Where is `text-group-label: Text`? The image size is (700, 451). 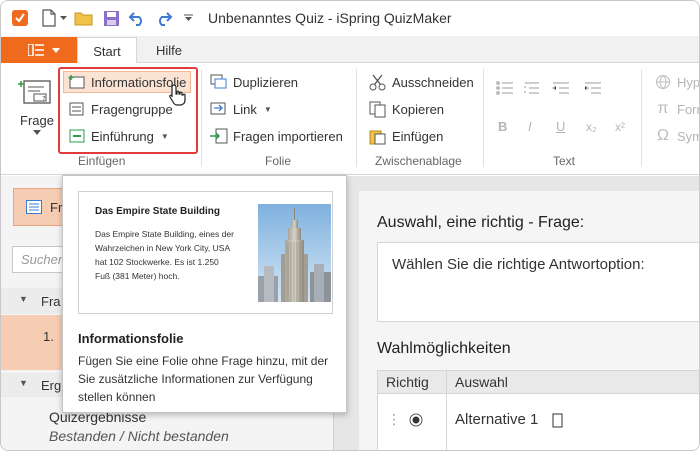
text-group-label: Text is located at coordinates (564, 161).